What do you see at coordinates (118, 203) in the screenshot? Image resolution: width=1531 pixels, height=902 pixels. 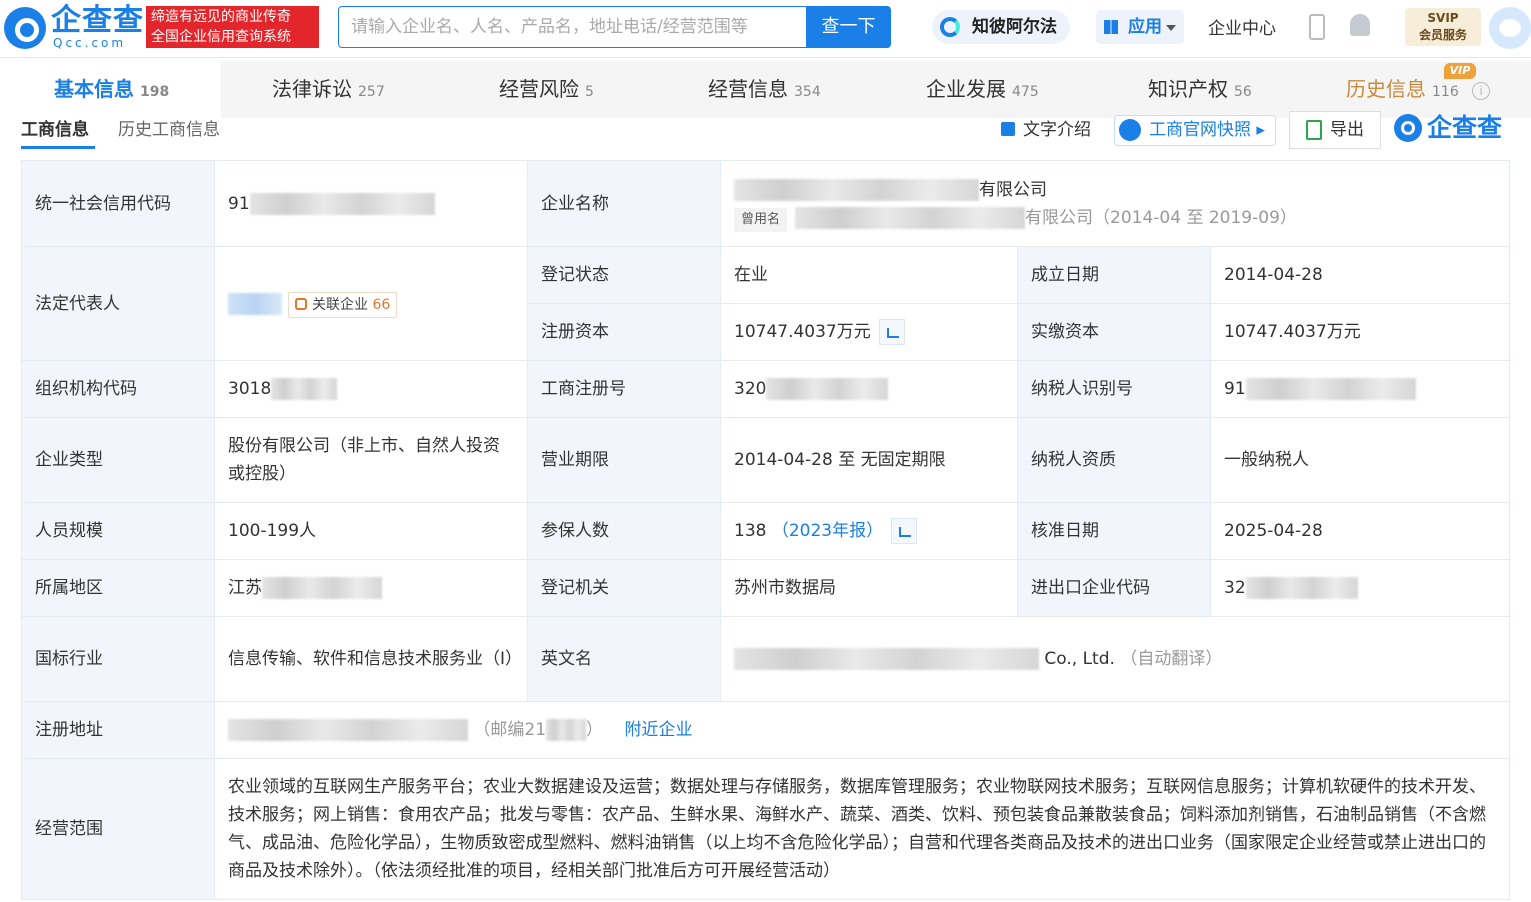 I see `credit-code-label: 统一社会信用代码` at bounding box center [118, 203].